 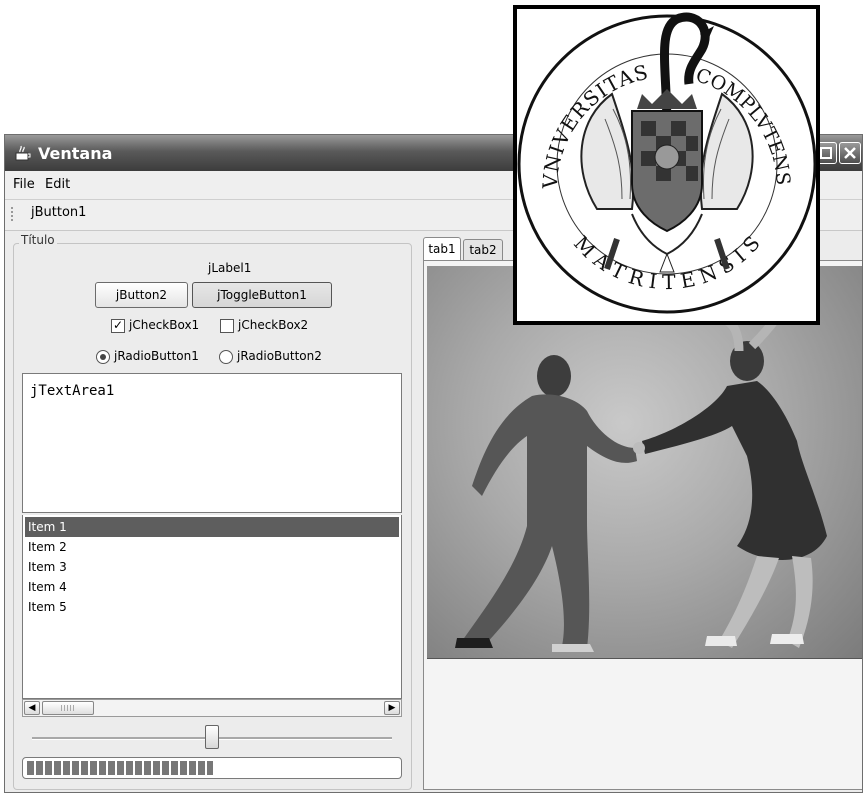 I want to click on grip-icon, so click(x=68, y=708).